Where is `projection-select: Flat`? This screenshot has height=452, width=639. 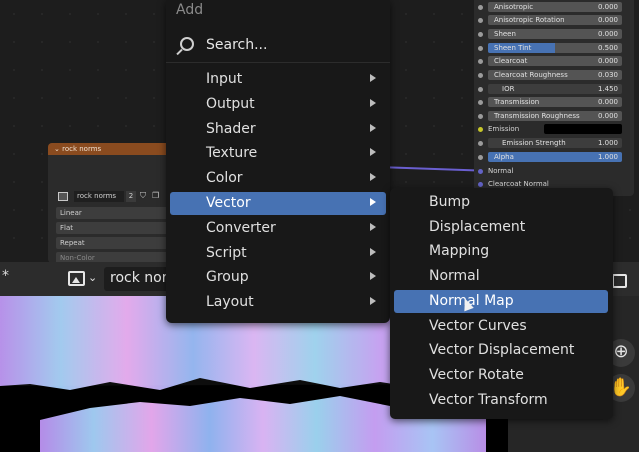
projection-select: Flat is located at coordinates (114, 228).